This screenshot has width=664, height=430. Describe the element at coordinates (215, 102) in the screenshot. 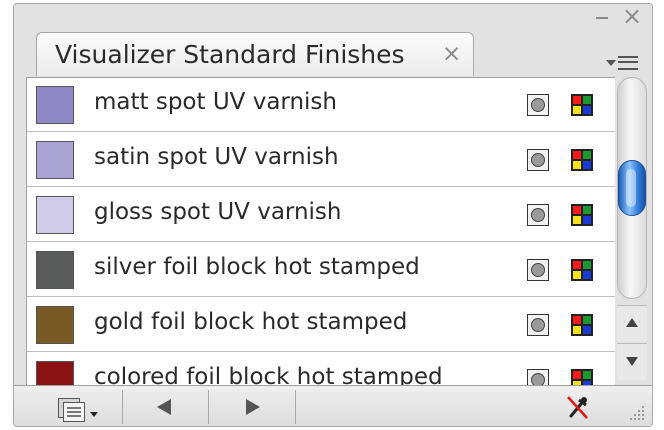

I see `list-item-label: matt spot UV varnish` at that location.